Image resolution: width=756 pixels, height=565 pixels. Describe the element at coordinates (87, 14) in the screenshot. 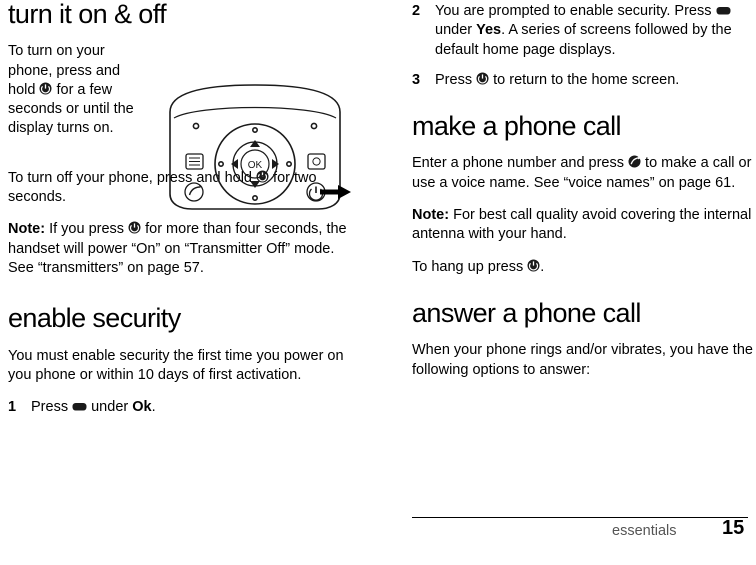

I see `section-title-turn-on-off: turn it on & off` at that location.